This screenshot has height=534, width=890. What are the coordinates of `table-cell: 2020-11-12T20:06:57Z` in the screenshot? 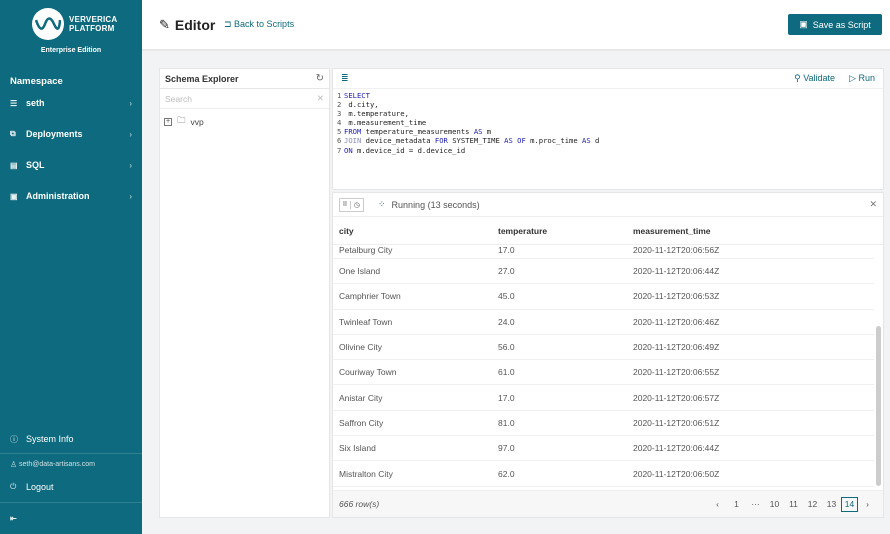 It's located at (676, 397).